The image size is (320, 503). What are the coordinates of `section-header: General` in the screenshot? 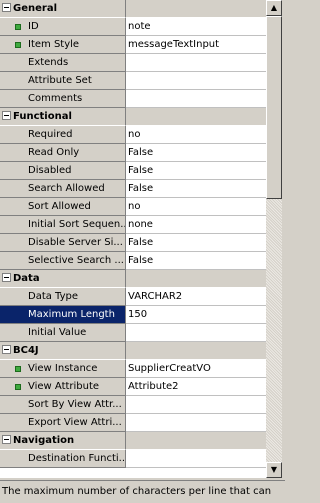 It's located at (63, 9).